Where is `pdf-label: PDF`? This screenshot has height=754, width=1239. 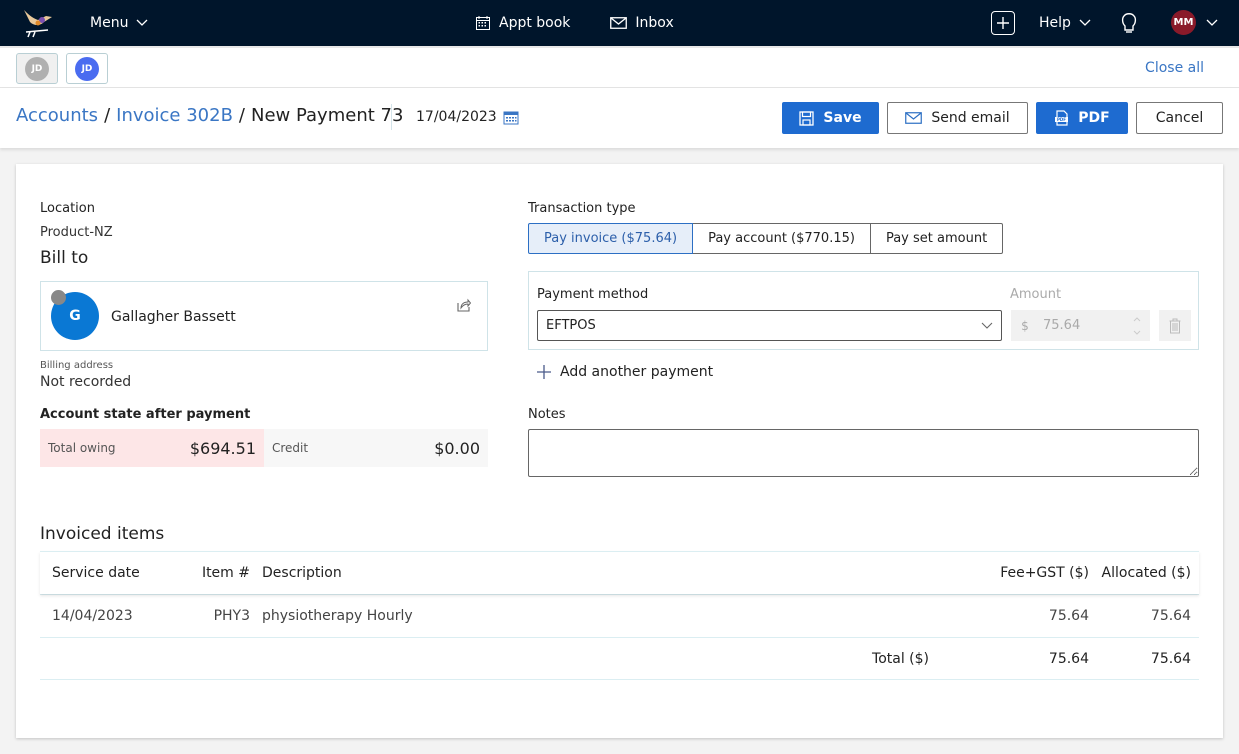 pdf-label: PDF is located at coordinates (1094, 118).